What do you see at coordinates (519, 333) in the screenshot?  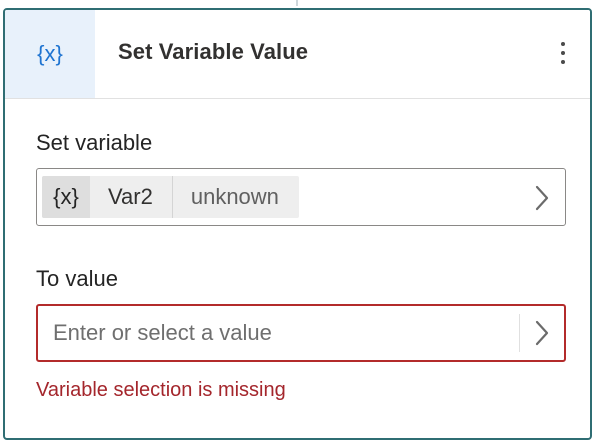 I see `value-field-divider` at bounding box center [519, 333].